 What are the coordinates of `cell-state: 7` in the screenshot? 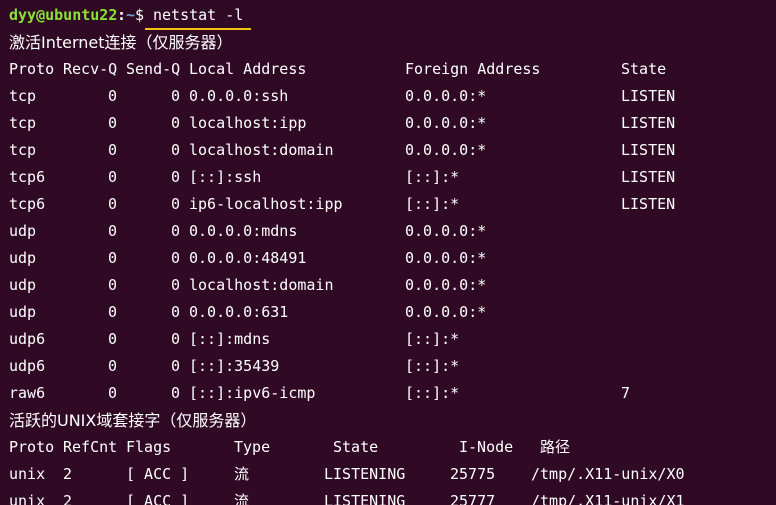 It's located at (626, 393).